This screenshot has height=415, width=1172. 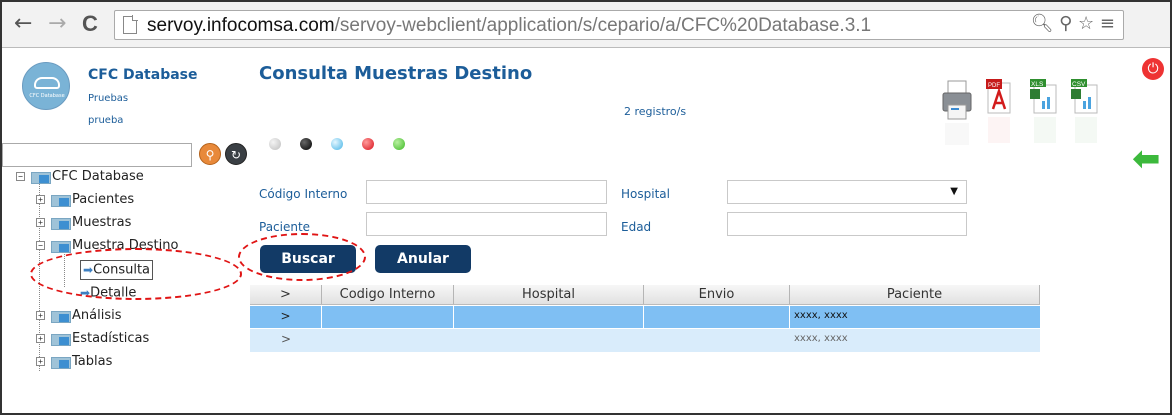 I want to click on gray-dot-icon, so click(x=275, y=144).